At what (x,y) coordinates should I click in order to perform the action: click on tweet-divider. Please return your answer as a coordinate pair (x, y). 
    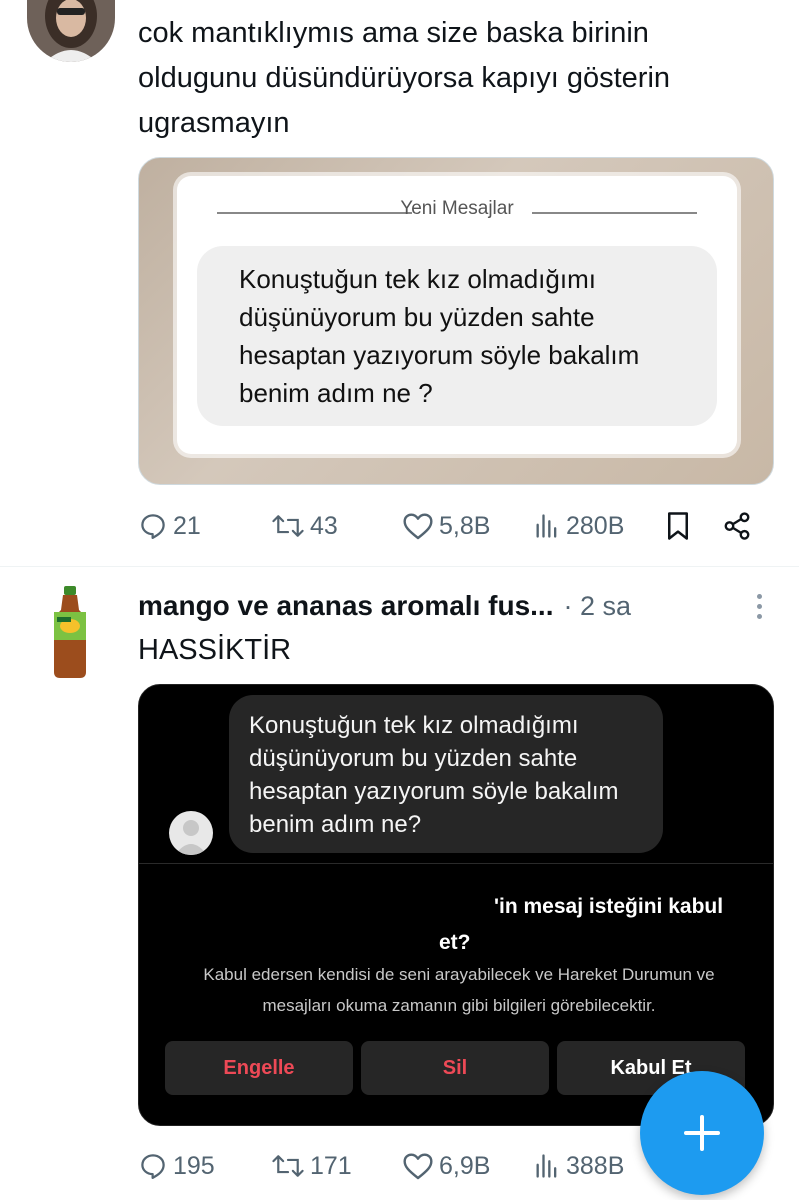
    Looking at the image, I should click on (399, 566).